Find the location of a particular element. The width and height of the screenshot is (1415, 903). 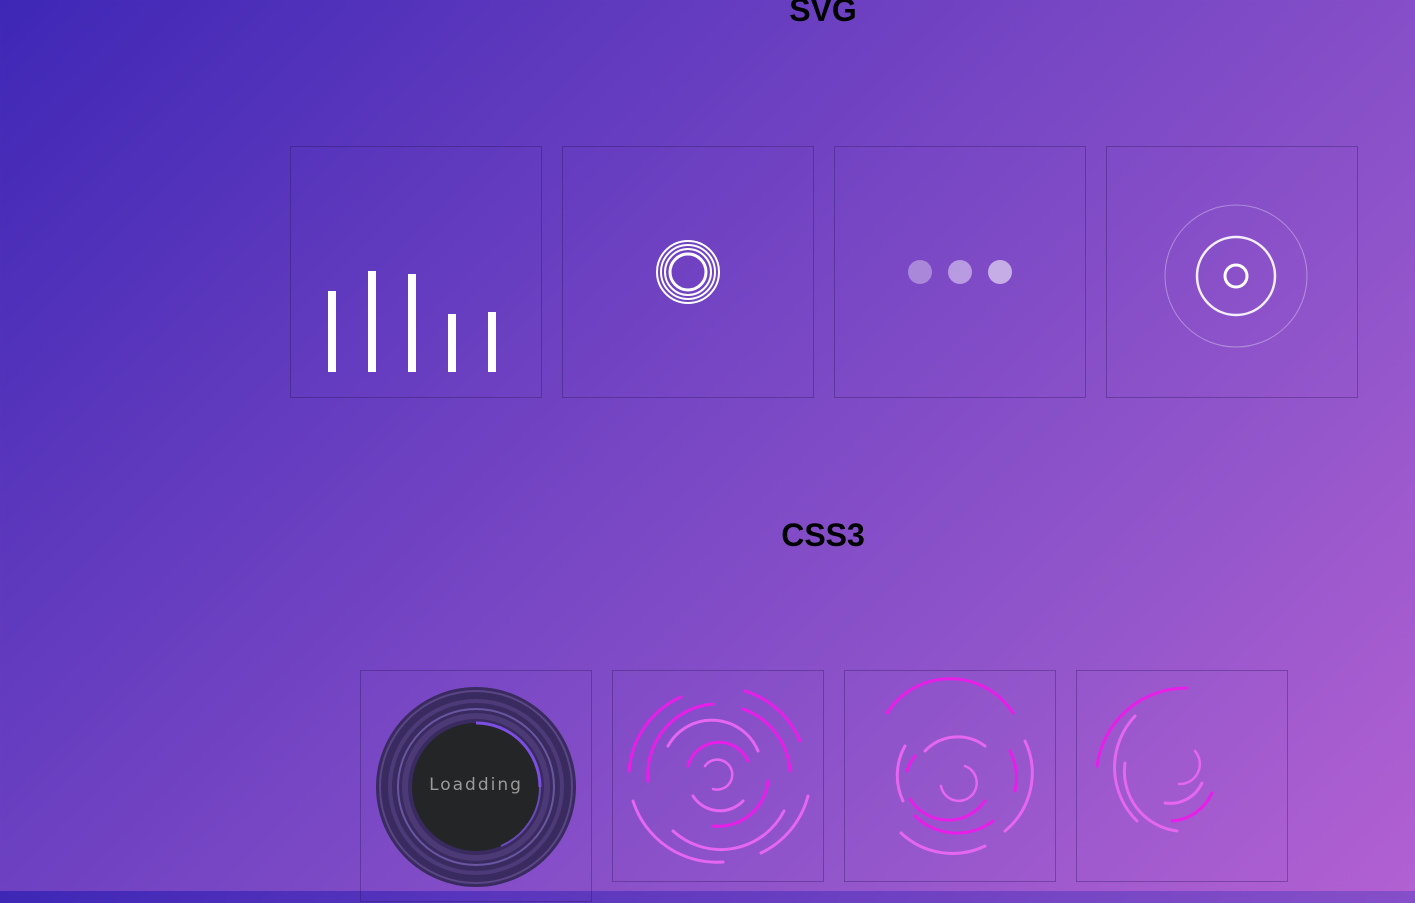

three-dots-icon is located at coordinates (960, 272).